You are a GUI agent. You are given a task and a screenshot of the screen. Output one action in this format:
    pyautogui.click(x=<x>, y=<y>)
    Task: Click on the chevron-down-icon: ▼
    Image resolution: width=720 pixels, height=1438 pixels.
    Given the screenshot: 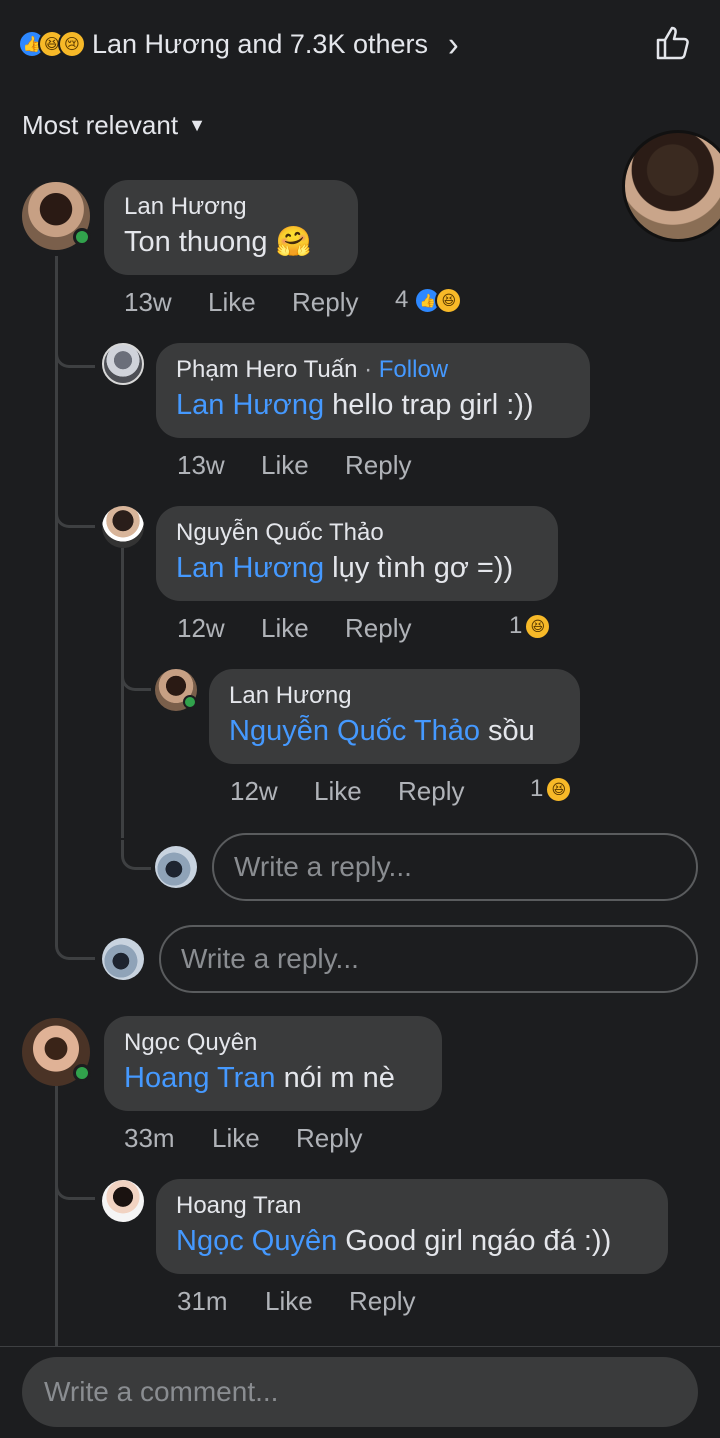 What is the action you would take?
    pyautogui.click(x=197, y=125)
    